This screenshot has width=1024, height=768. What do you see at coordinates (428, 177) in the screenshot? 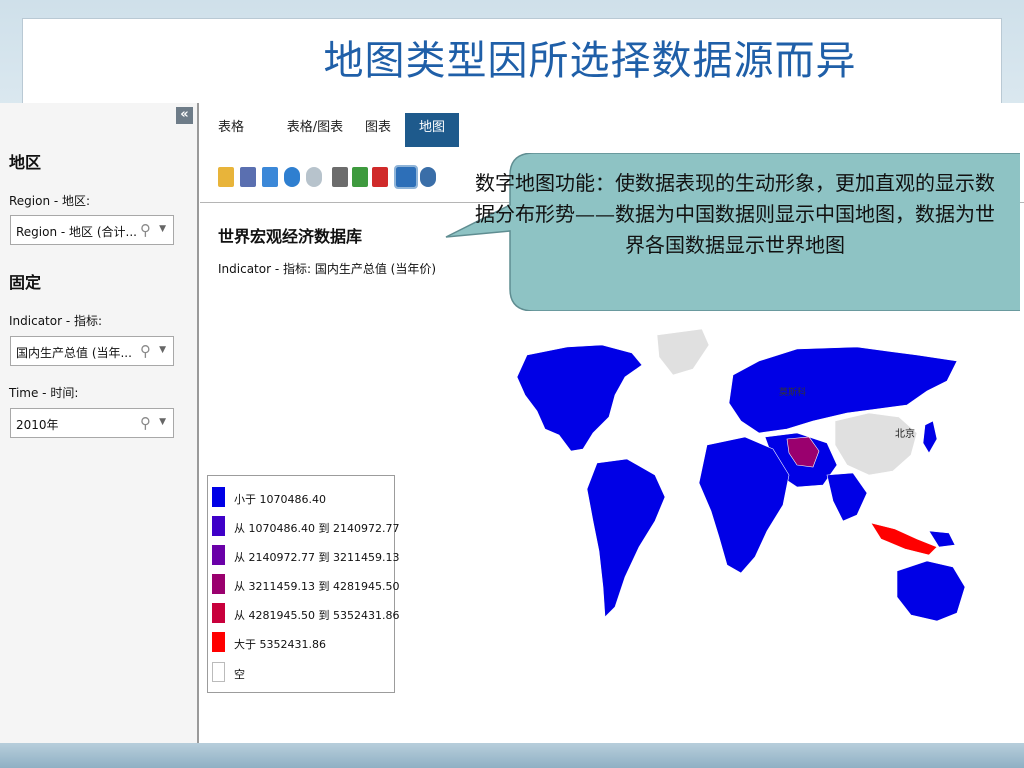
I see `settings-icon` at bounding box center [428, 177].